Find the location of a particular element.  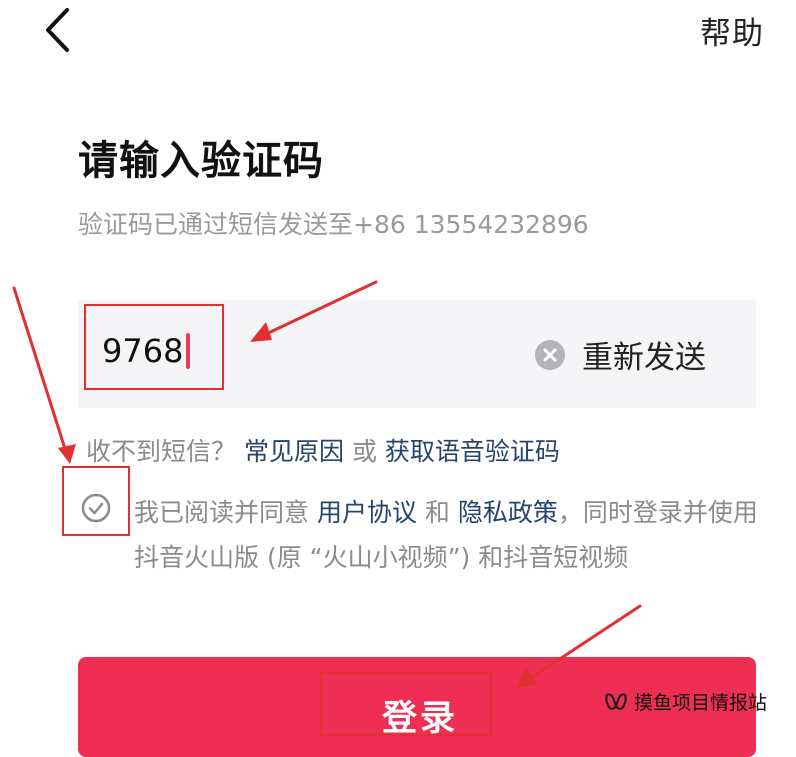

sms-help-line: 收不到短信？ 常见原因 或 获取语音验证码 is located at coordinates (323, 450).